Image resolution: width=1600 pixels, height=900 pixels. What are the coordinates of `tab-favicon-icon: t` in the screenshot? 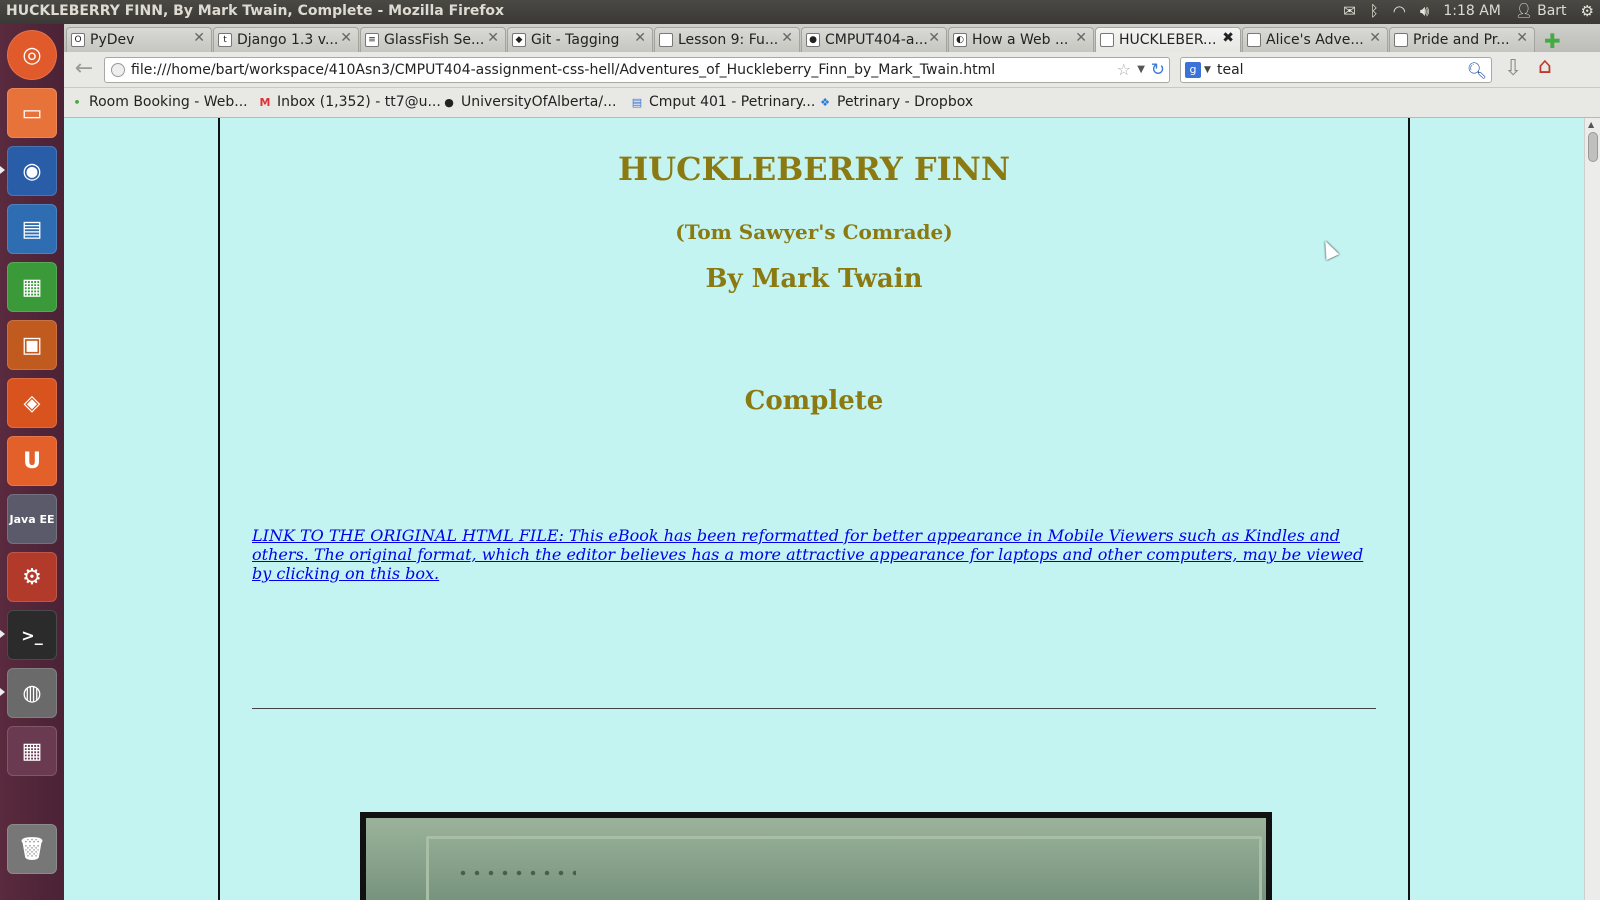 It's located at (225, 40).